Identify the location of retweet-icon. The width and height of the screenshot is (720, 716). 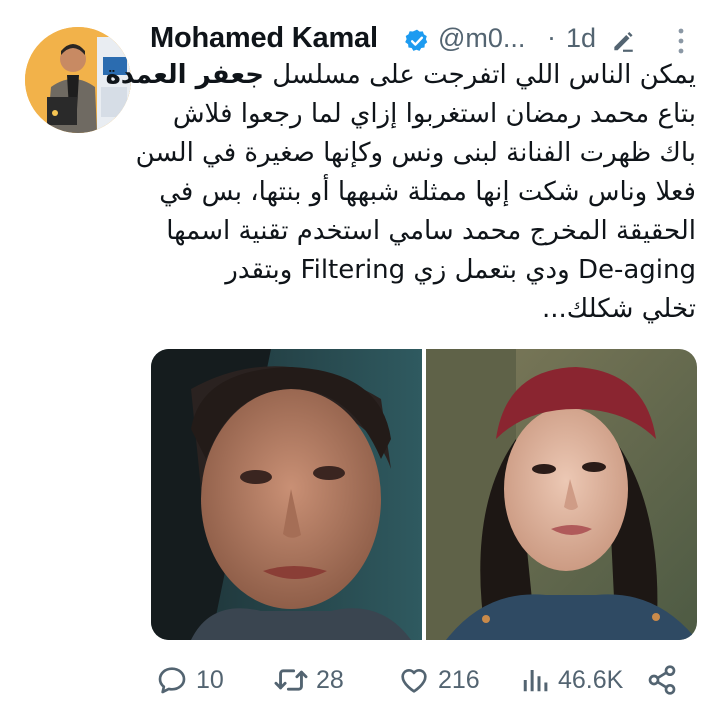
(291, 680).